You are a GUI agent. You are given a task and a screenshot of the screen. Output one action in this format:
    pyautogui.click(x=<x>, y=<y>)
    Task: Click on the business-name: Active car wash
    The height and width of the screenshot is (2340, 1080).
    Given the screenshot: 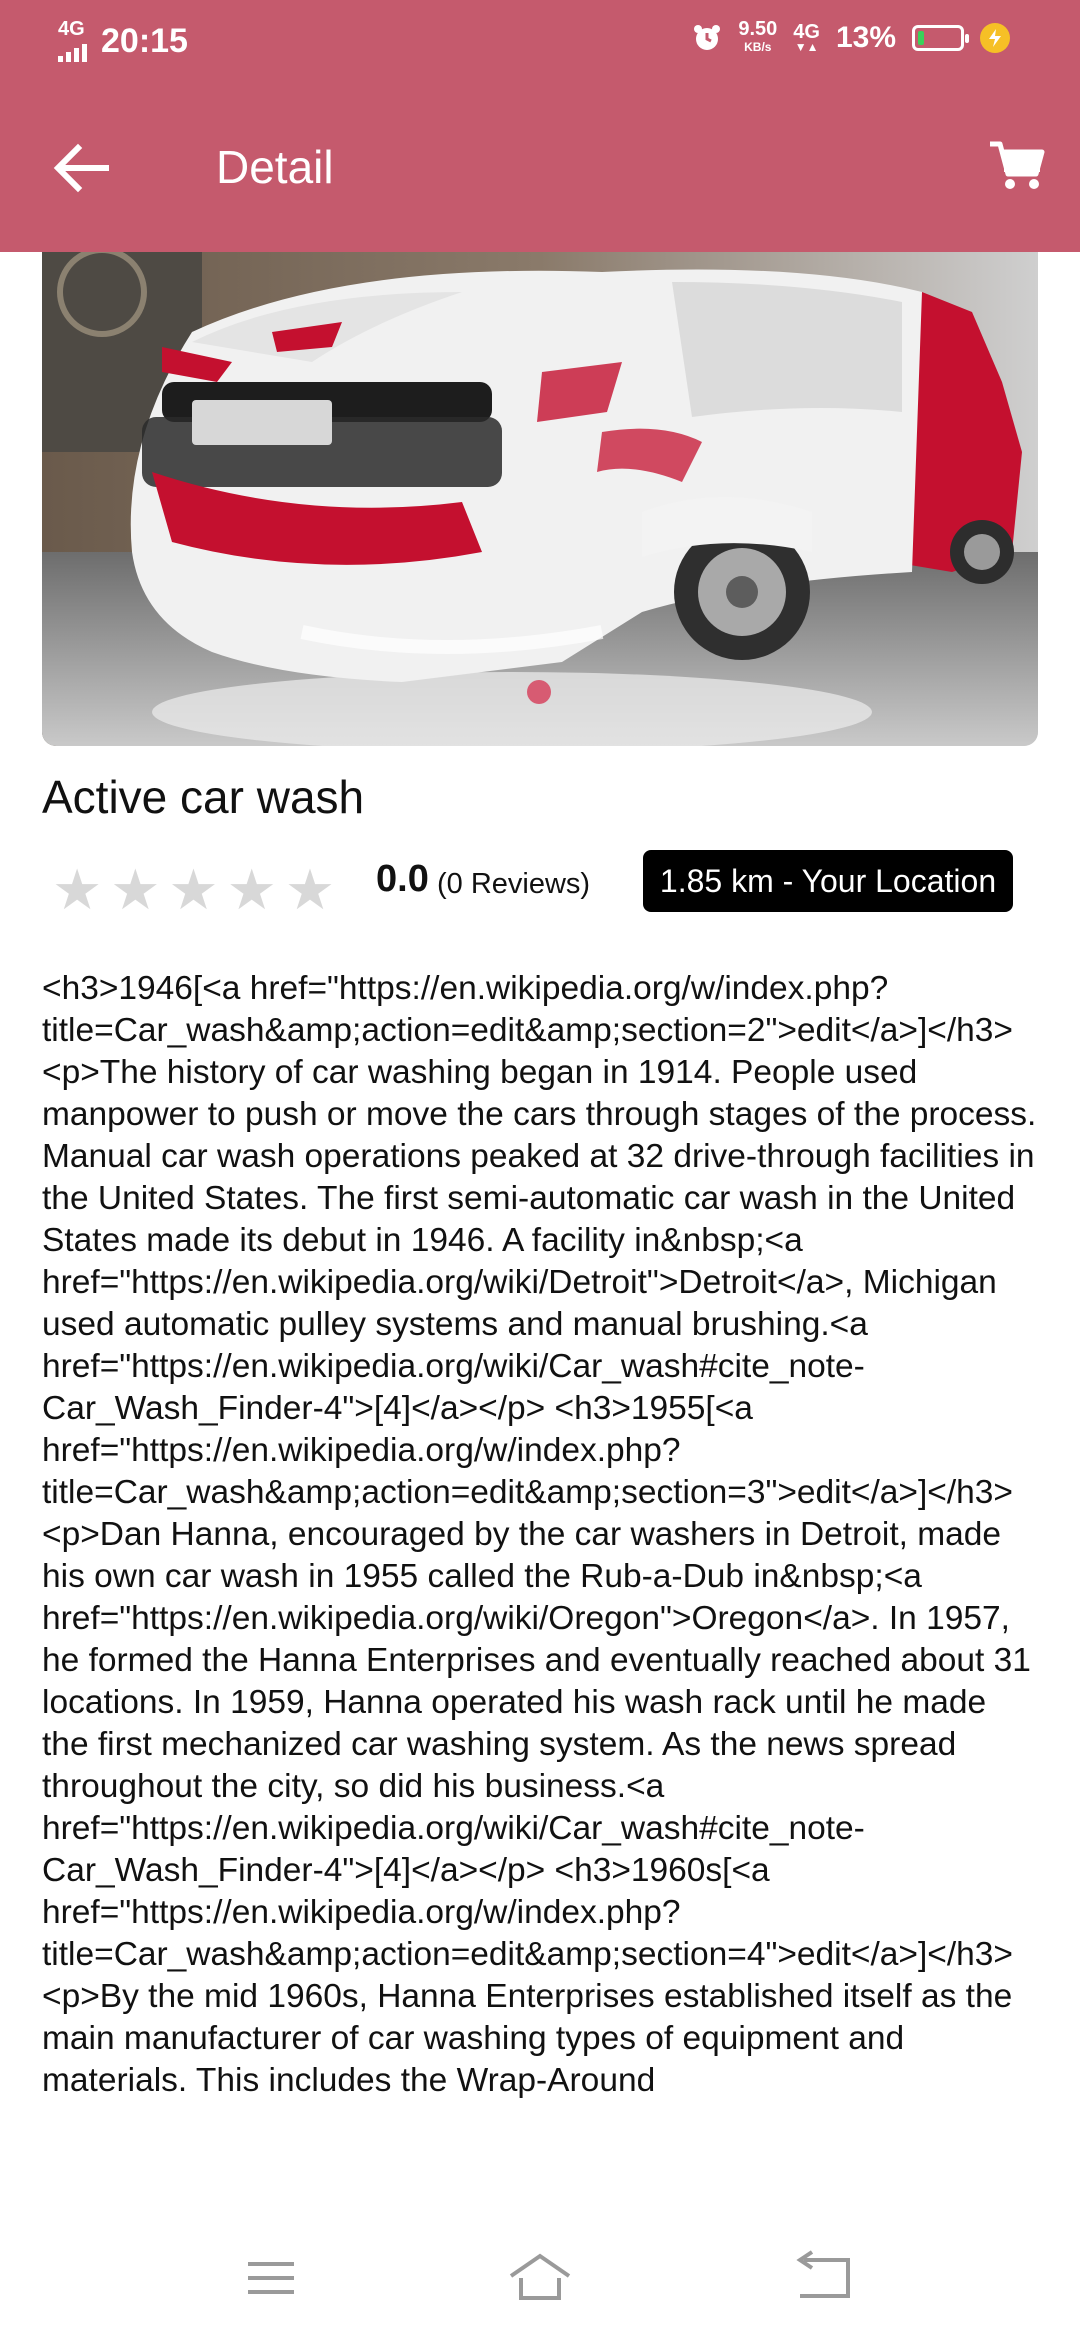 What is the action you would take?
    pyautogui.click(x=203, y=797)
    